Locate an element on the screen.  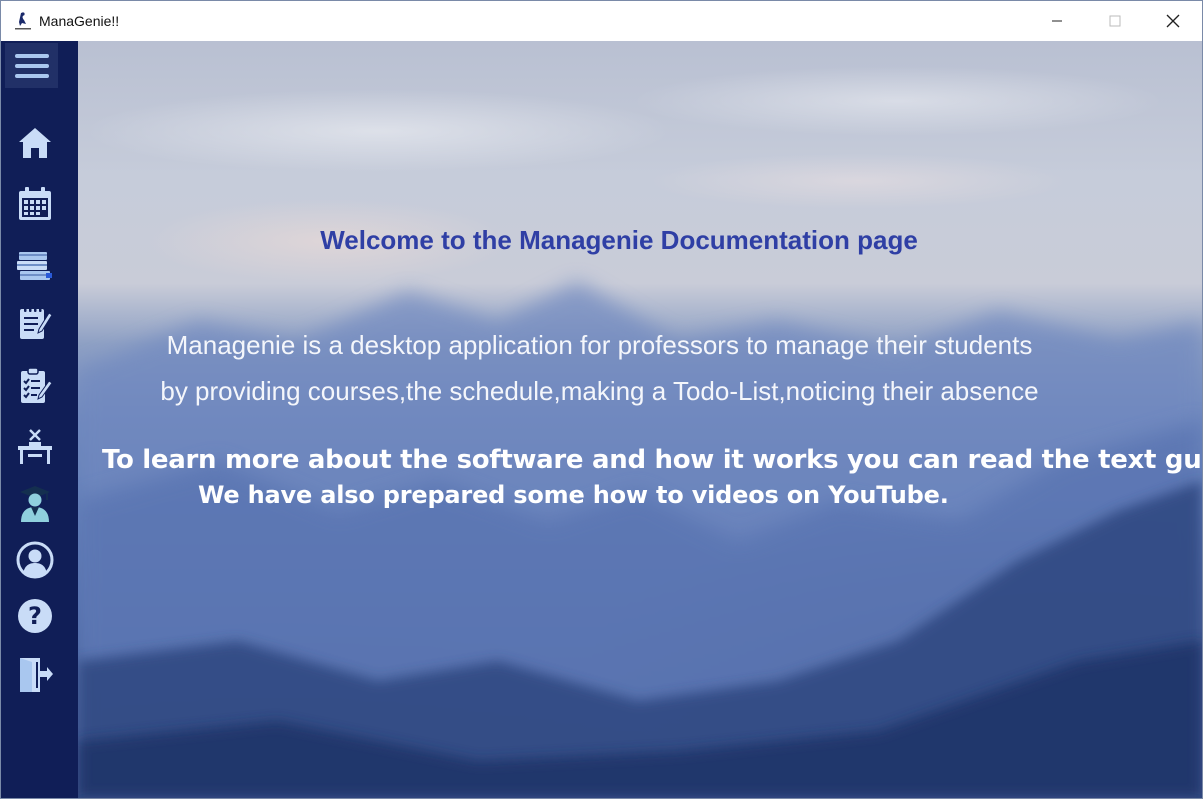
nav-courses is located at coordinates (35, 266).